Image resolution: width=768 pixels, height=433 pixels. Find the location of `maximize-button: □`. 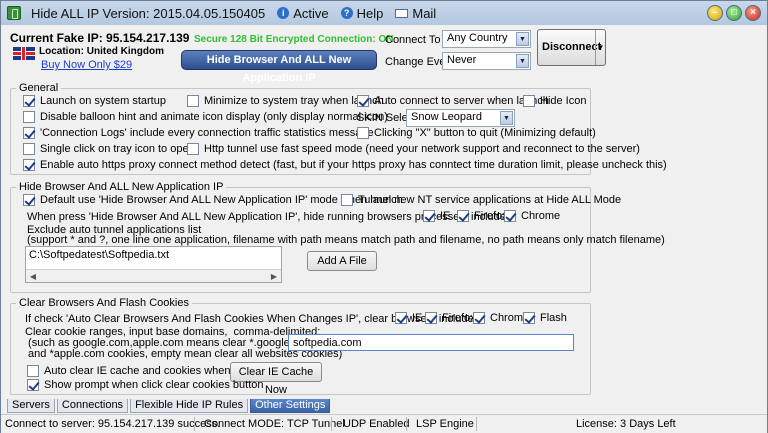

maximize-button: □ is located at coordinates (734, 13).